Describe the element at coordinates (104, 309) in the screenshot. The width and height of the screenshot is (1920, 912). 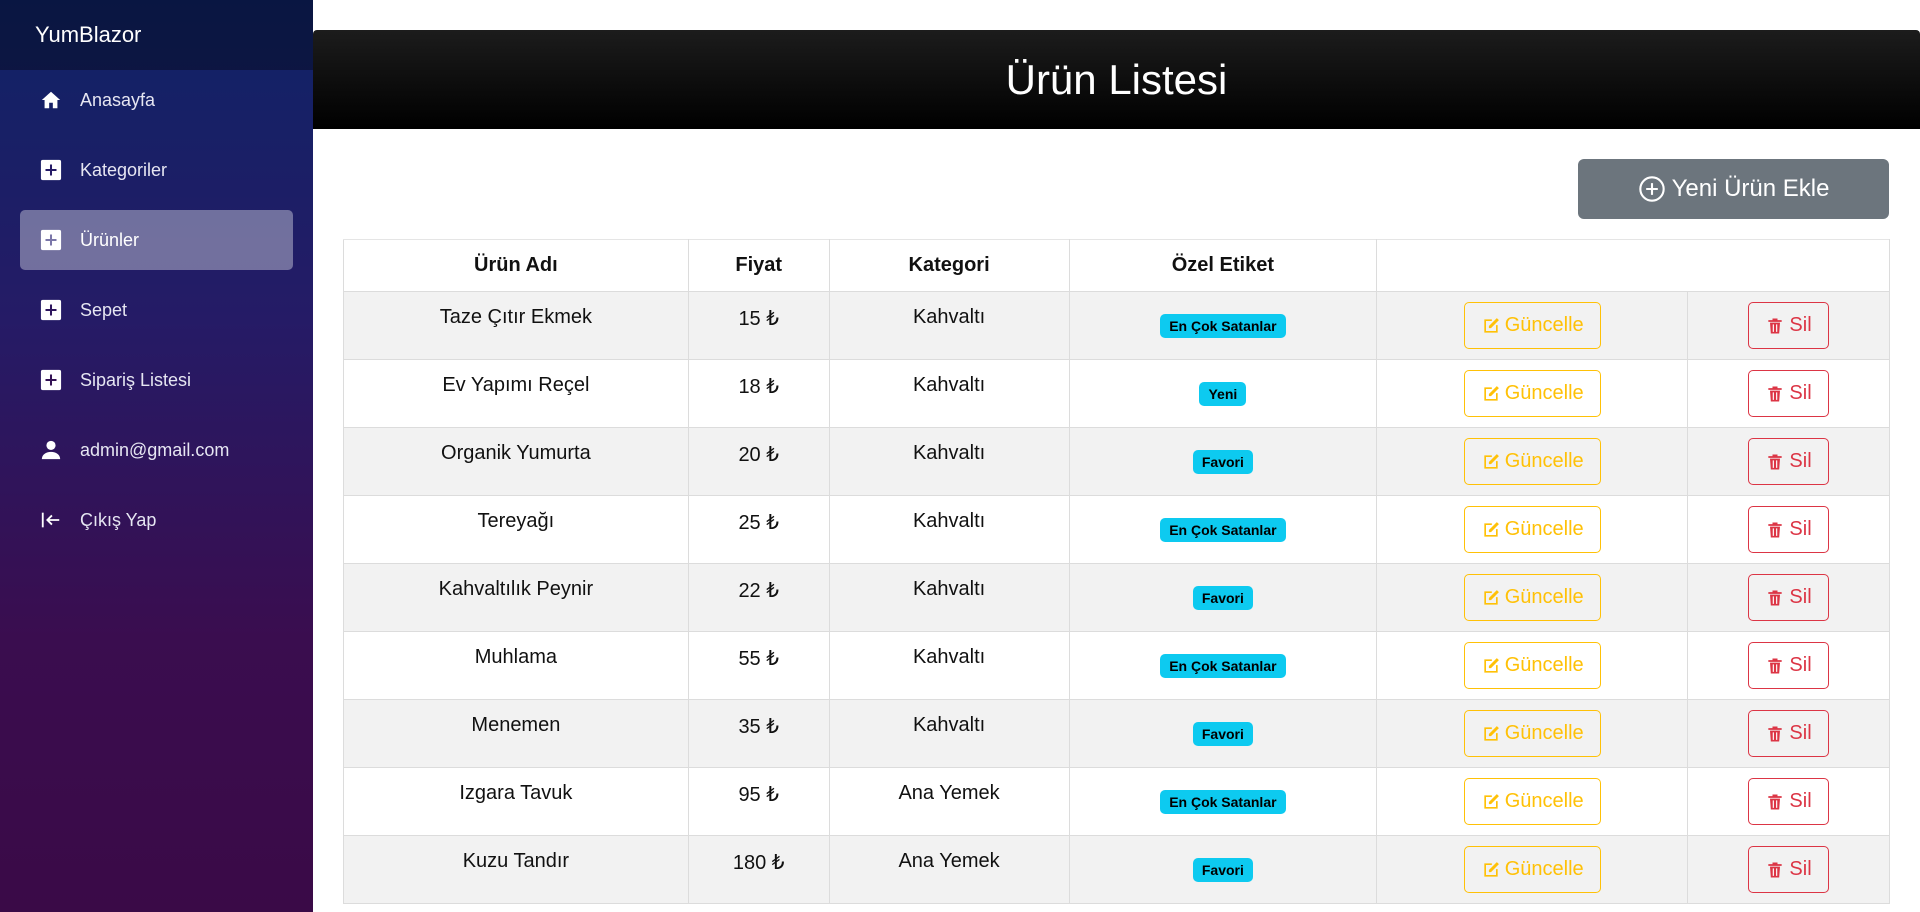
I see `sidebar-item-label: Sepet` at that location.